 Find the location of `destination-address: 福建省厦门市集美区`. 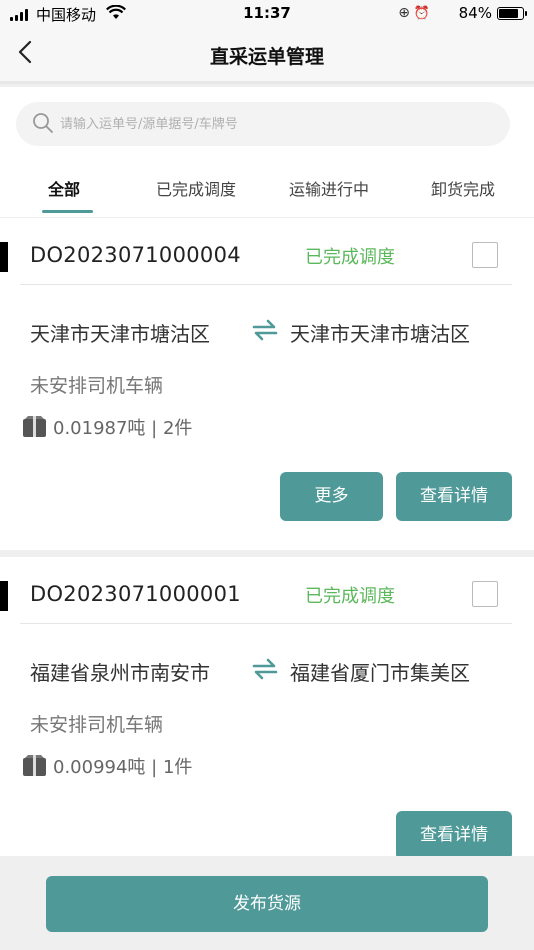

destination-address: 福建省厦门市集美区 is located at coordinates (380, 673).